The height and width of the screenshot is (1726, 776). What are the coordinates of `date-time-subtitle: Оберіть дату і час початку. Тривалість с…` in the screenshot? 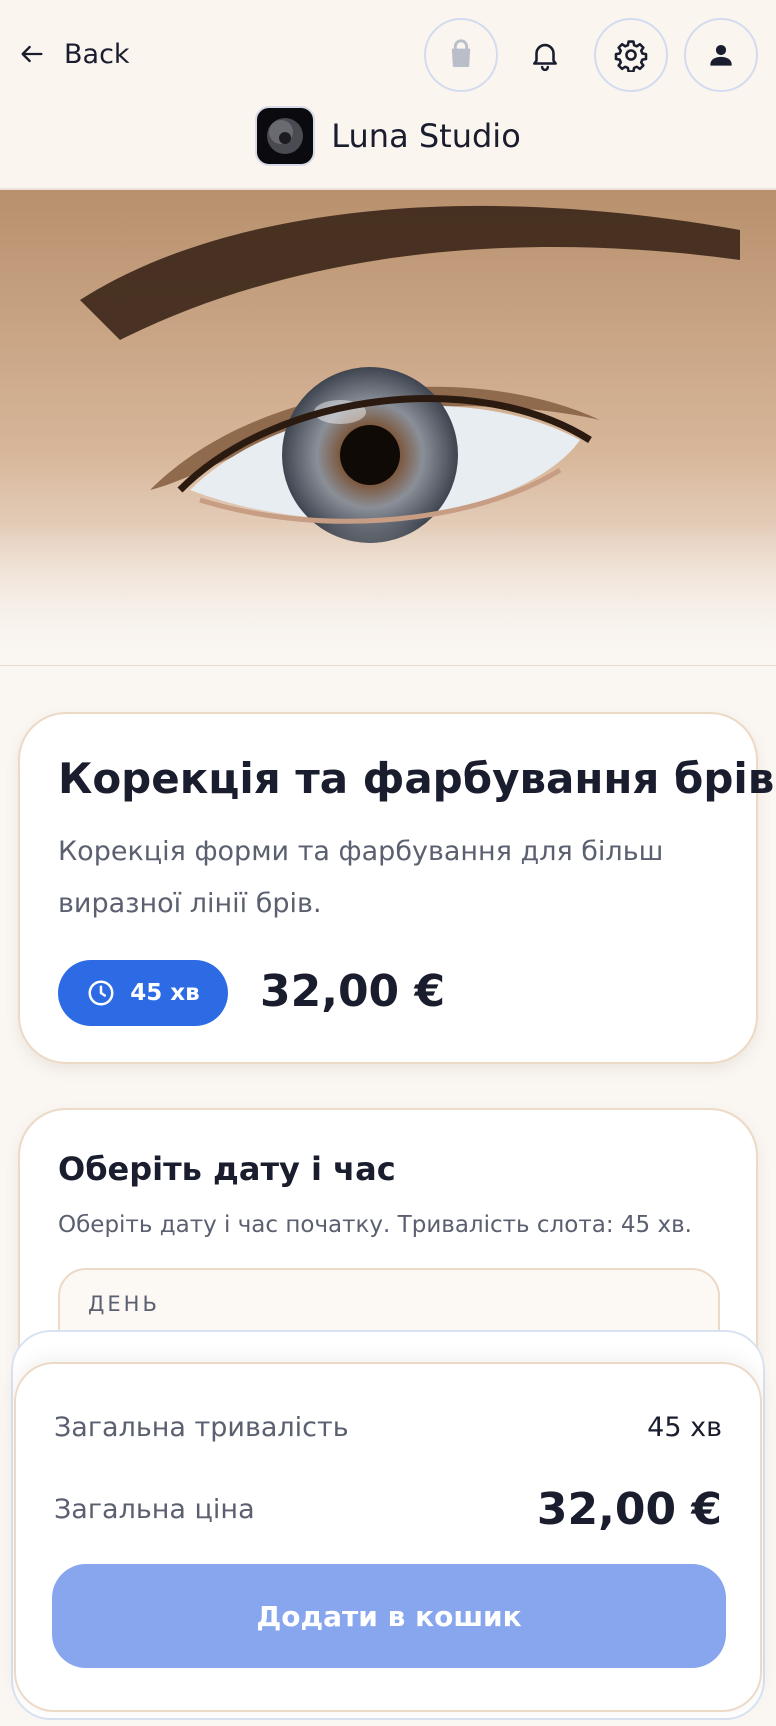 It's located at (375, 1225).